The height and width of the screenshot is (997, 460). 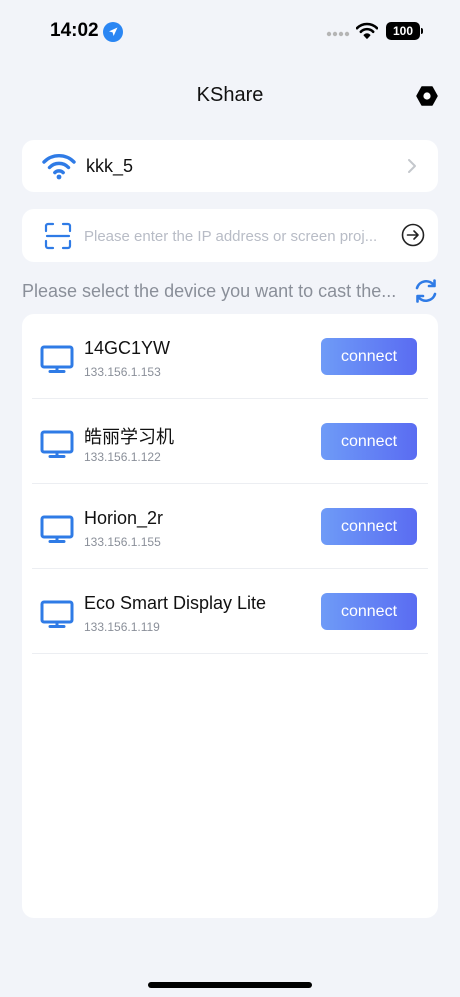 What do you see at coordinates (122, 627) in the screenshot?
I see `device-ip: 133.156.1.119` at bounding box center [122, 627].